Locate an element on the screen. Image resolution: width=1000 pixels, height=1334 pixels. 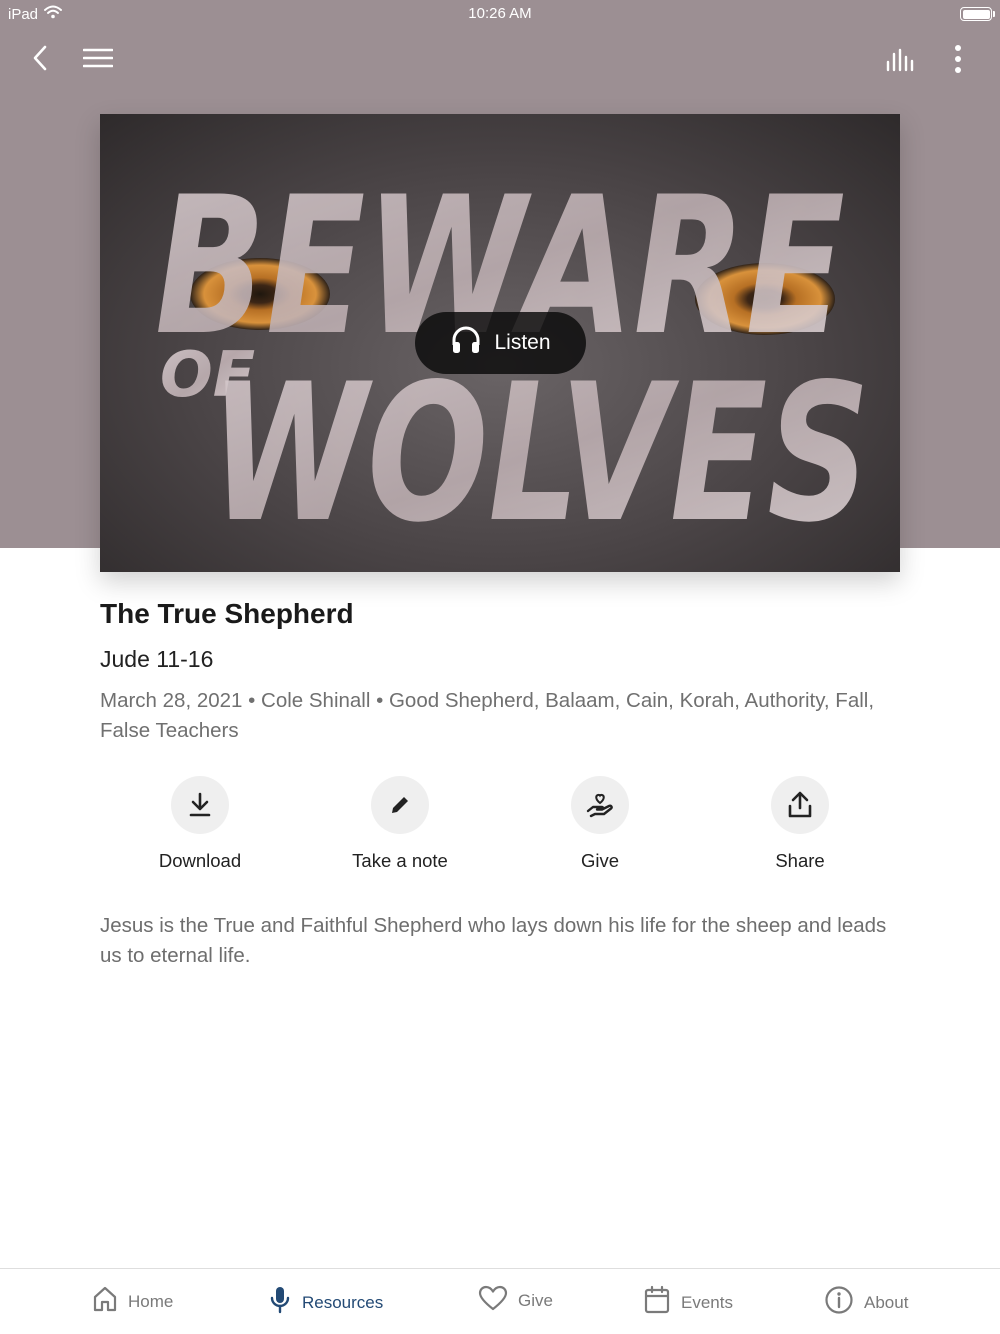
take-note-button: Take a note is located at coordinates (400, 824).